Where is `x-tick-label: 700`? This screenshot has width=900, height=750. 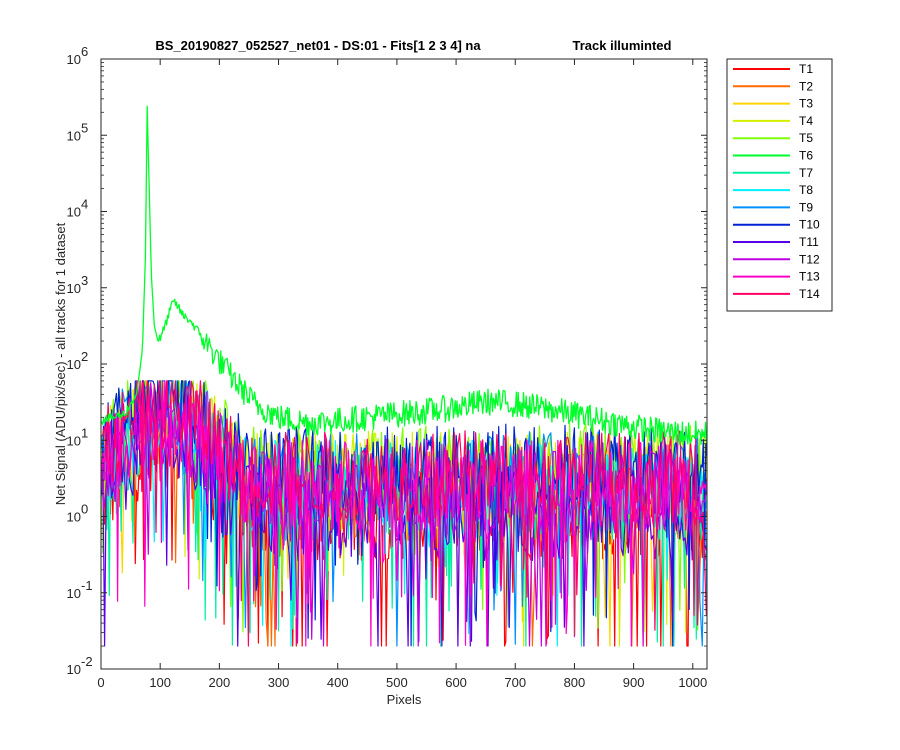 x-tick-label: 700 is located at coordinates (515, 682).